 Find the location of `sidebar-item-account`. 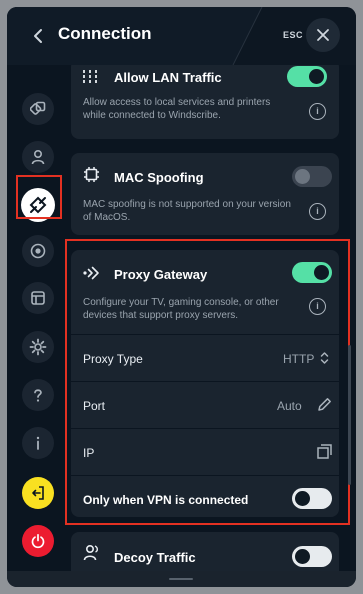

sidebar-item-account is located at coordinates (38, 157).